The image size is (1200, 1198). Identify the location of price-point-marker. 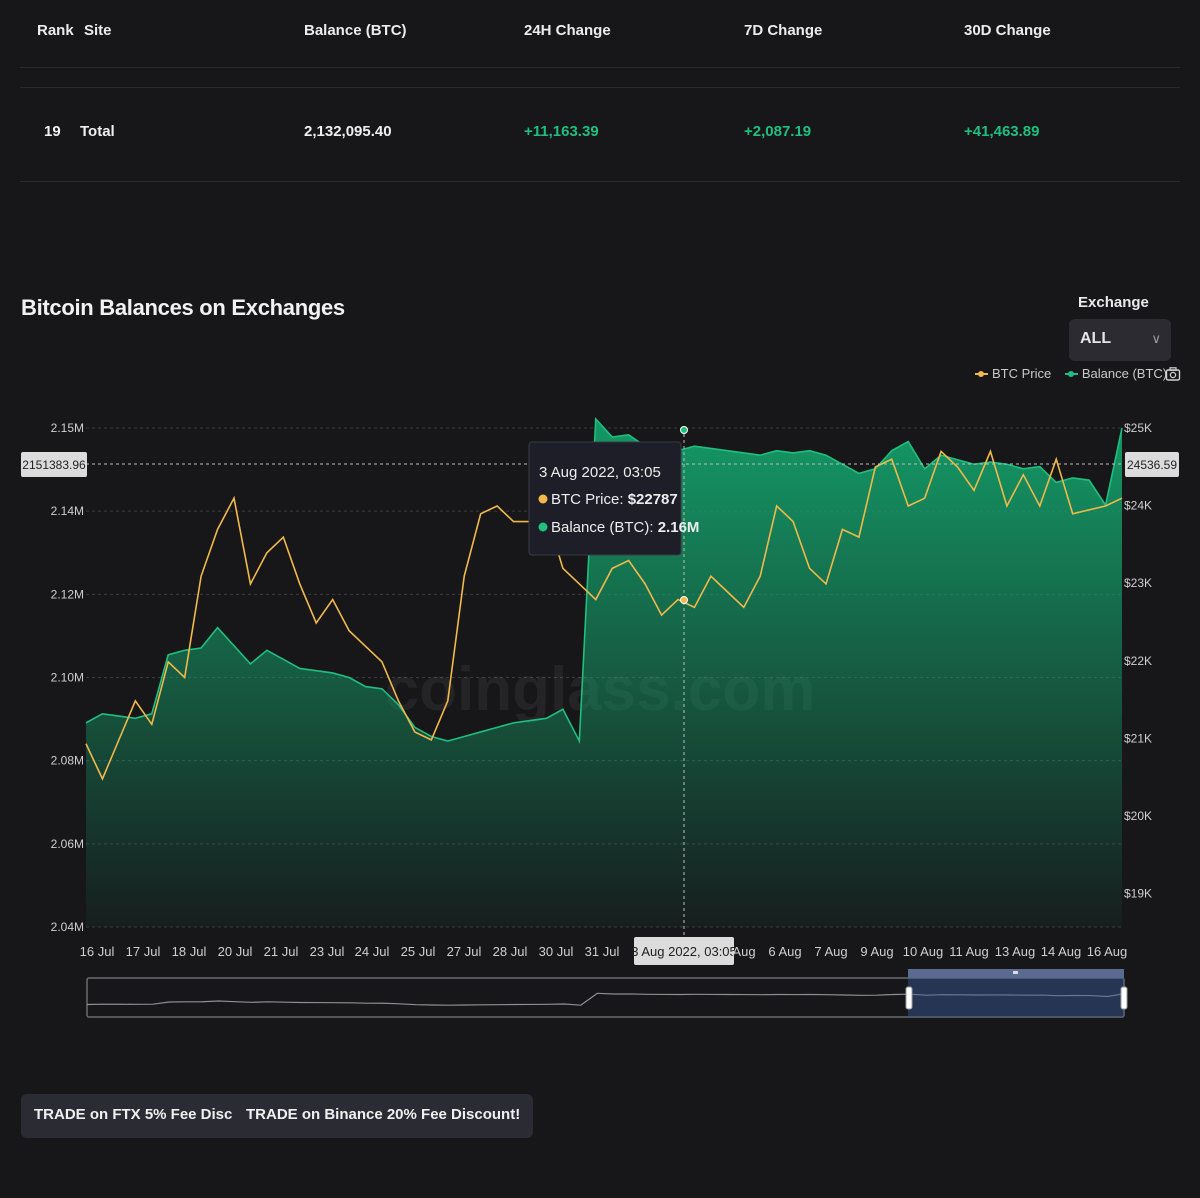
(684, 600).